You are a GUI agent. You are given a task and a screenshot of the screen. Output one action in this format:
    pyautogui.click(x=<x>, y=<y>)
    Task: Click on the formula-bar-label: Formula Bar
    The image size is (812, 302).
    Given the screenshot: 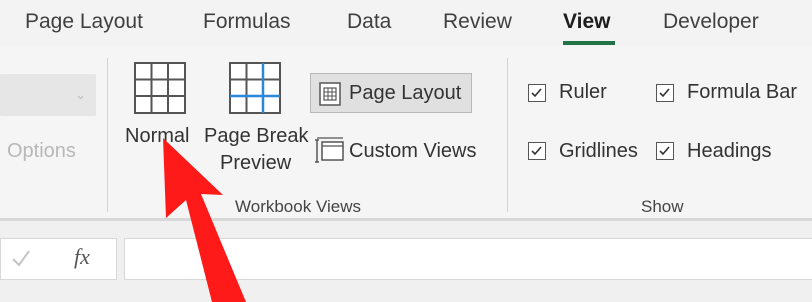 What is the action you would take?
    pyautogui.click(x=742, y=92)
    